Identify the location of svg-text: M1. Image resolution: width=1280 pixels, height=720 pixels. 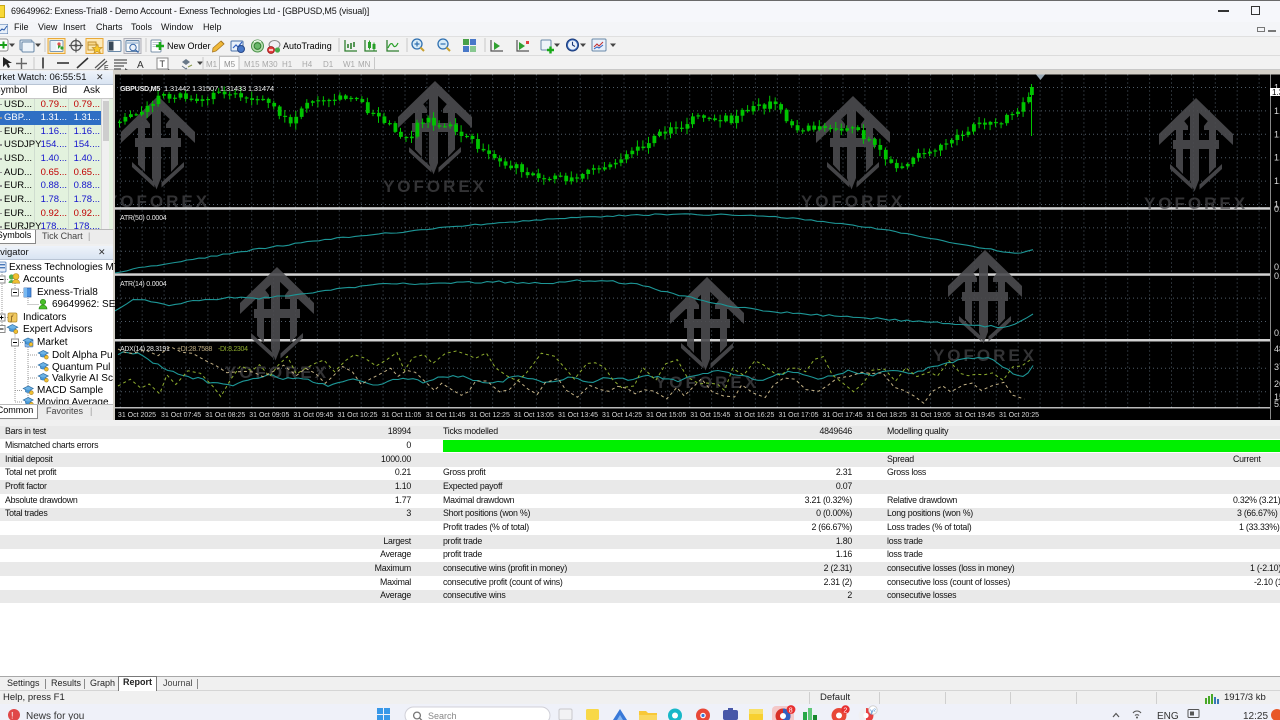
(212, 64).